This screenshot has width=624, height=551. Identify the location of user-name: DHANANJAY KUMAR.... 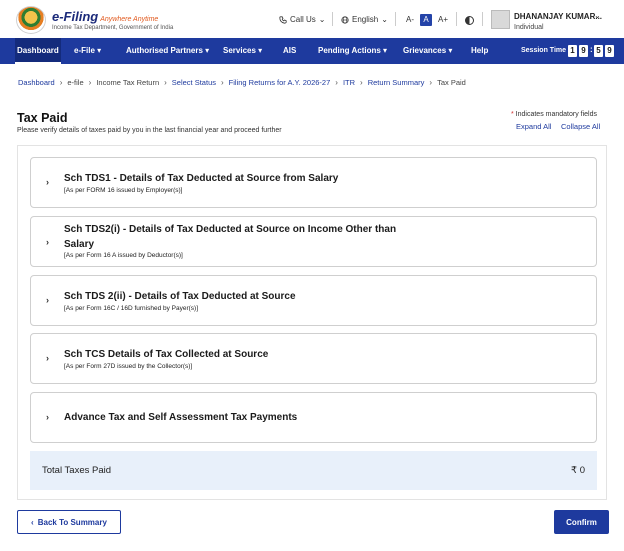
(558, 16).